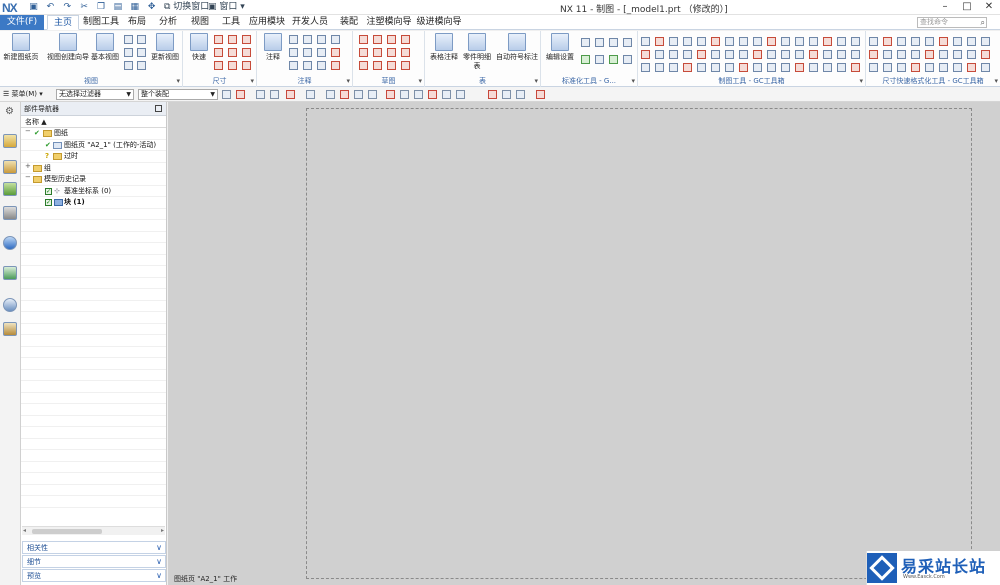 The width and height of the screenshot is (1000, 585). I want to click on centerline-icon, so click(321, 39).